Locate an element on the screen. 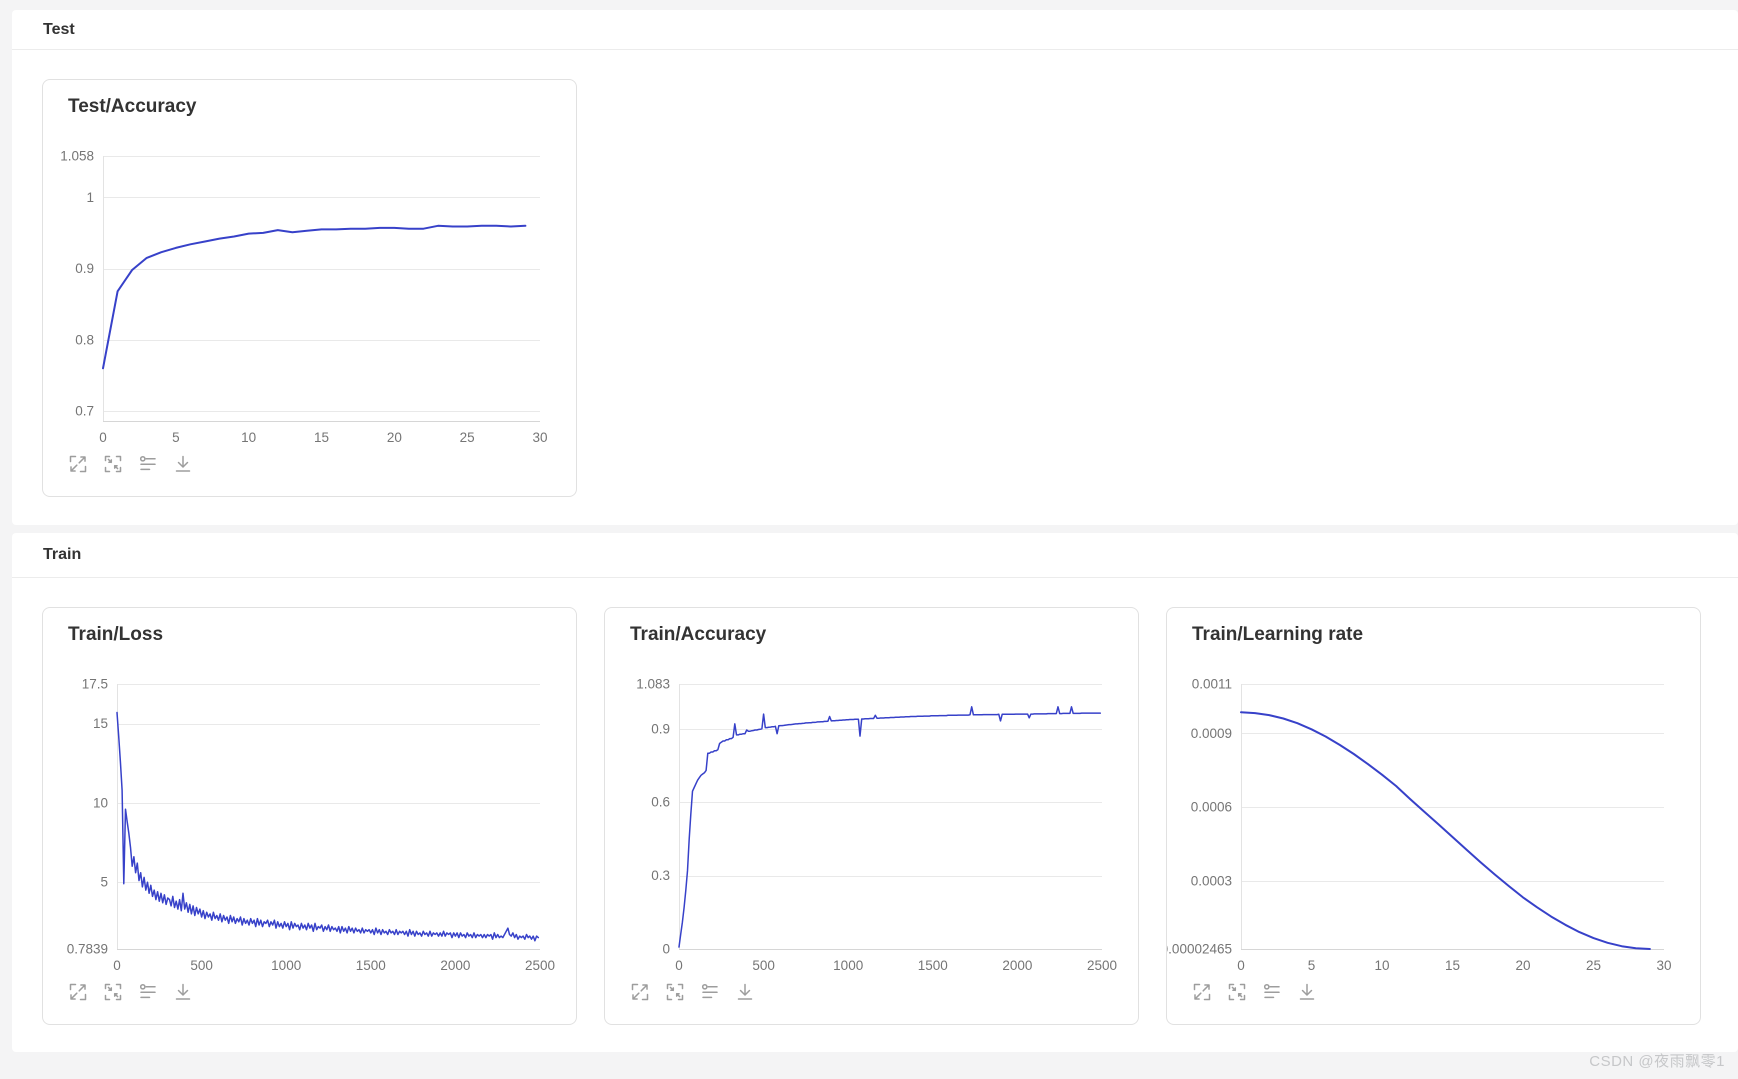  section-header: Train is located at coordinates (875, 555).